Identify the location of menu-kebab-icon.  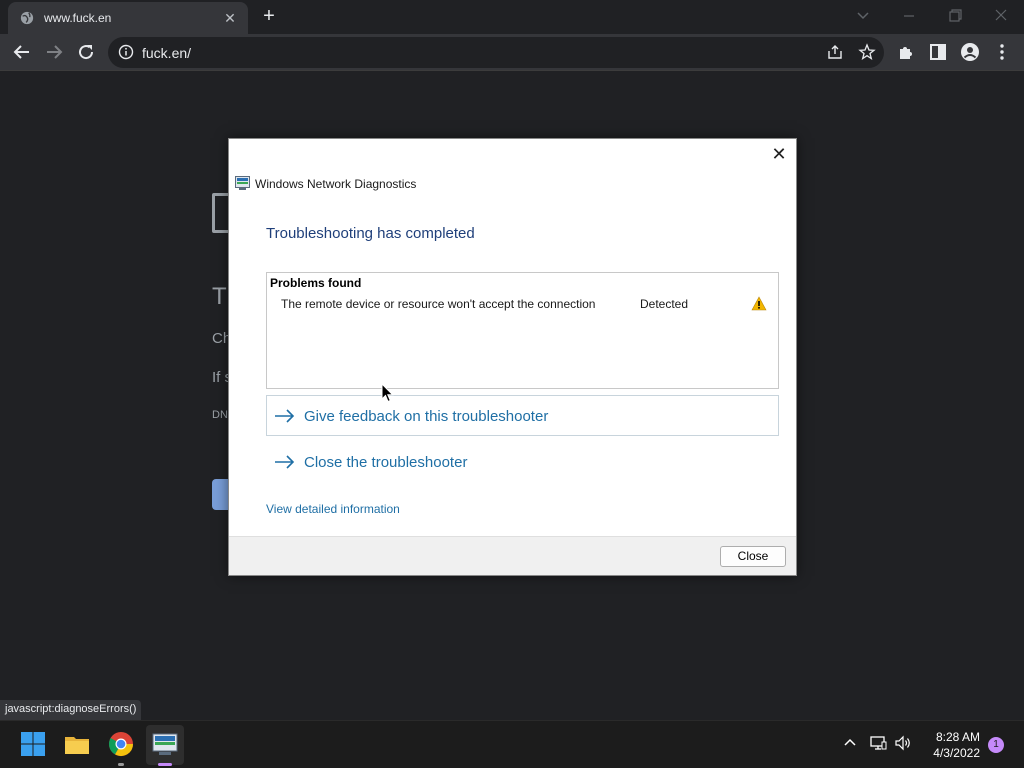
(1002, 52).